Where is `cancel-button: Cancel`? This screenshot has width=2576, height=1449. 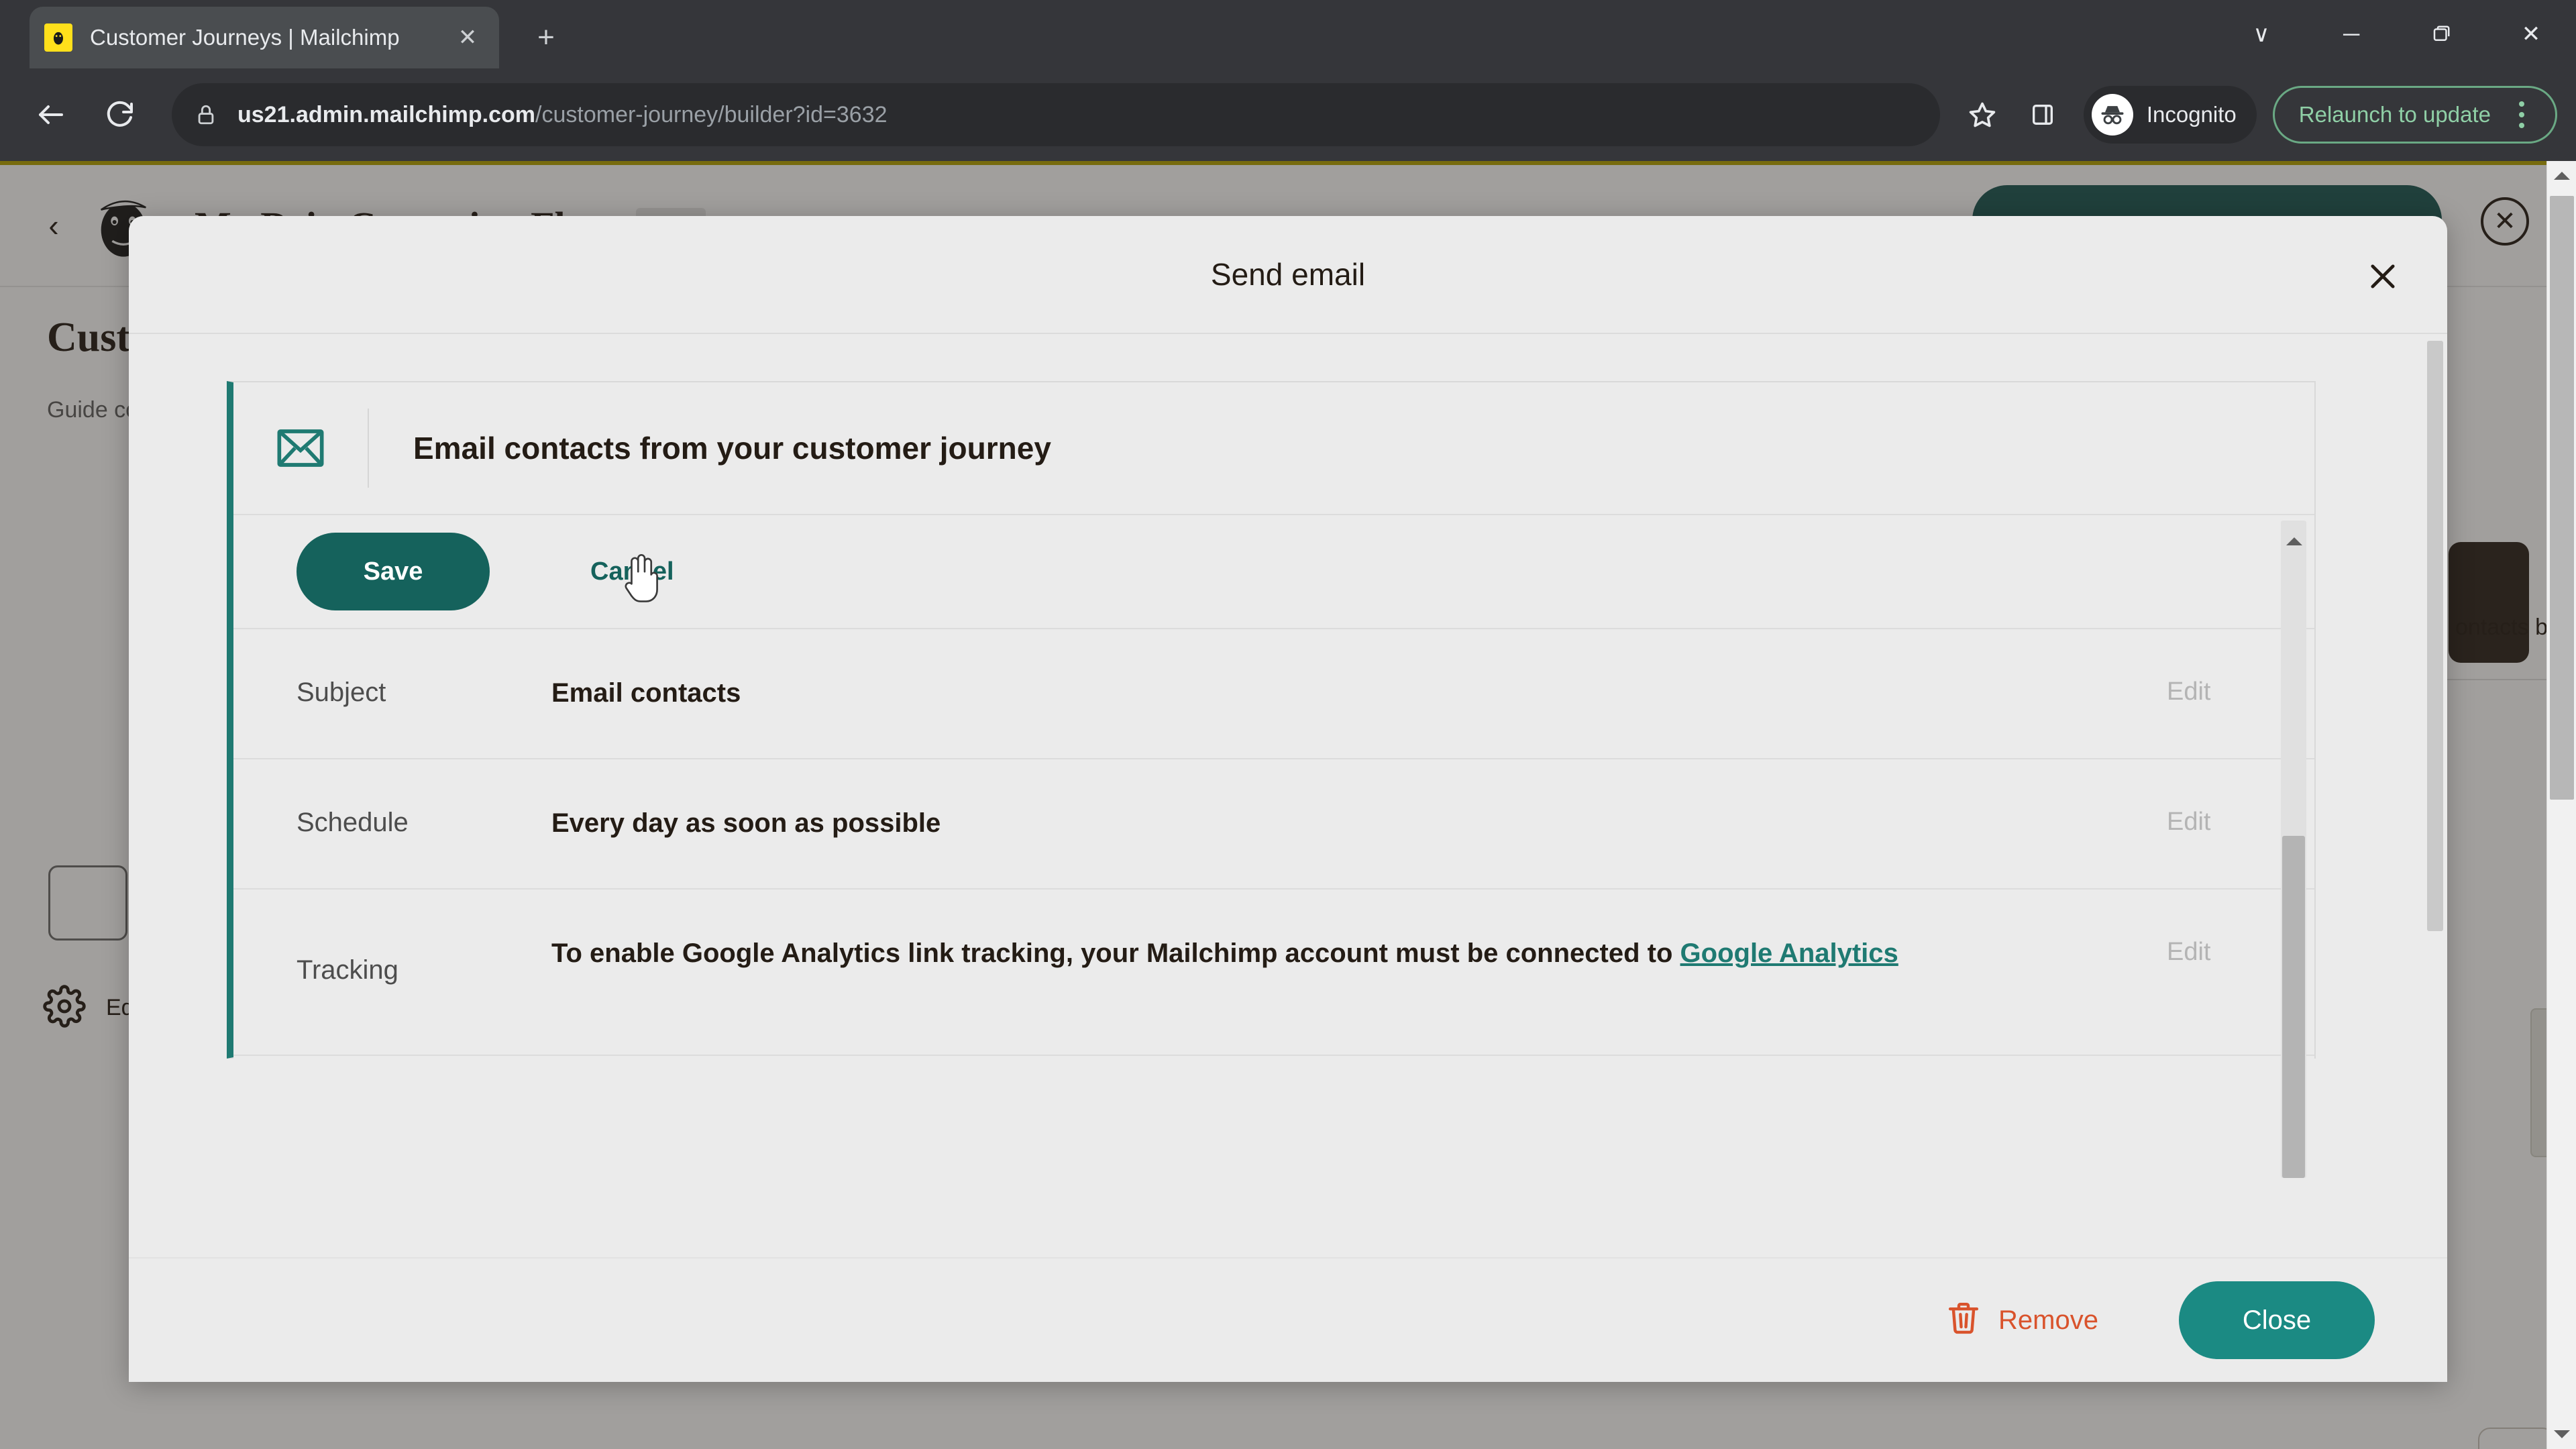 cancel-button: Cancel is located at coordinates (632, 571).